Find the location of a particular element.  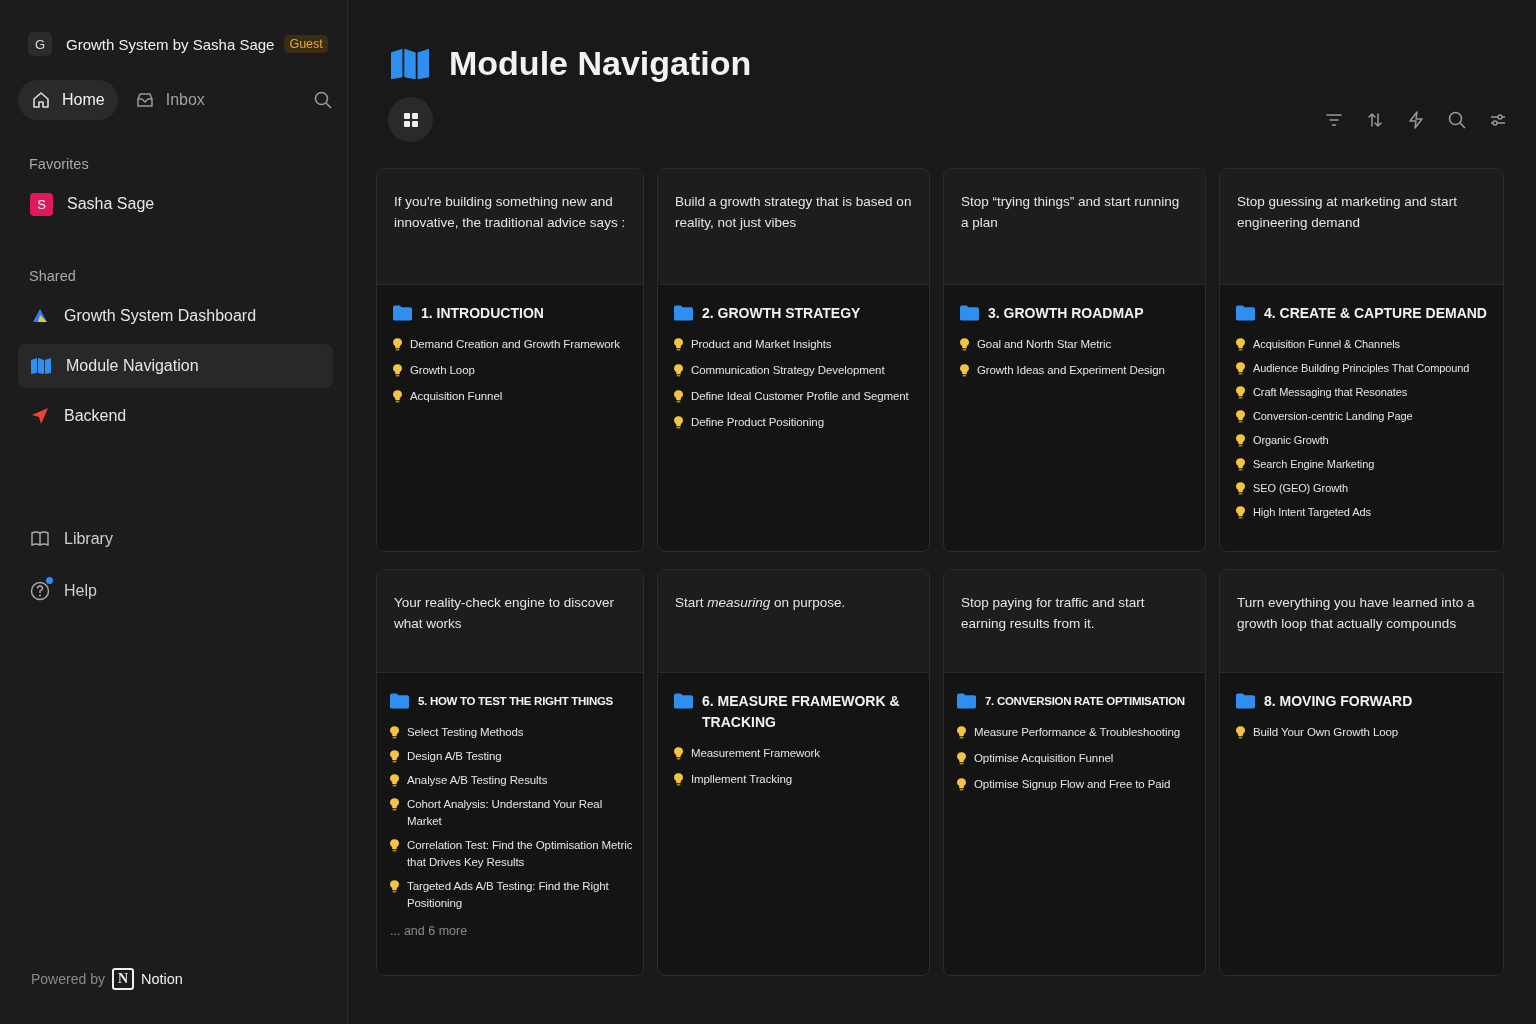

lesson-link: Optimise Signup Flow and Free to Paid is located at coordinates (1072, 784).